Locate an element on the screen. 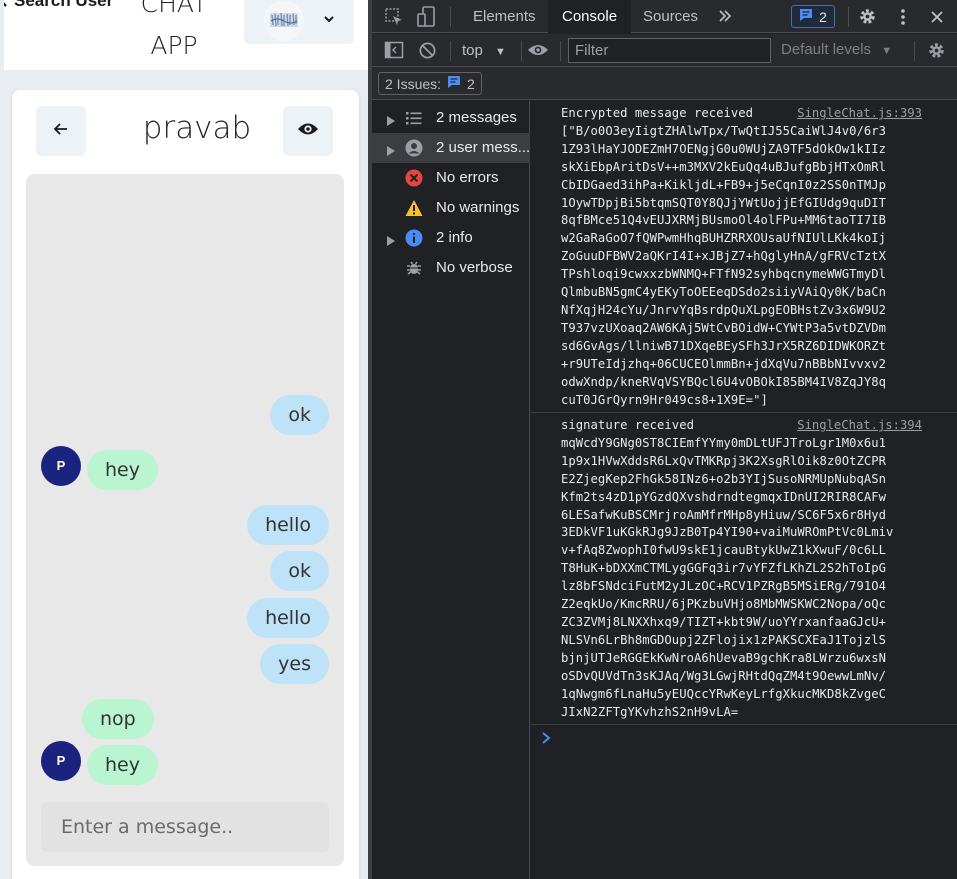  inspect-element-icon is located at coordinates (394, 17).